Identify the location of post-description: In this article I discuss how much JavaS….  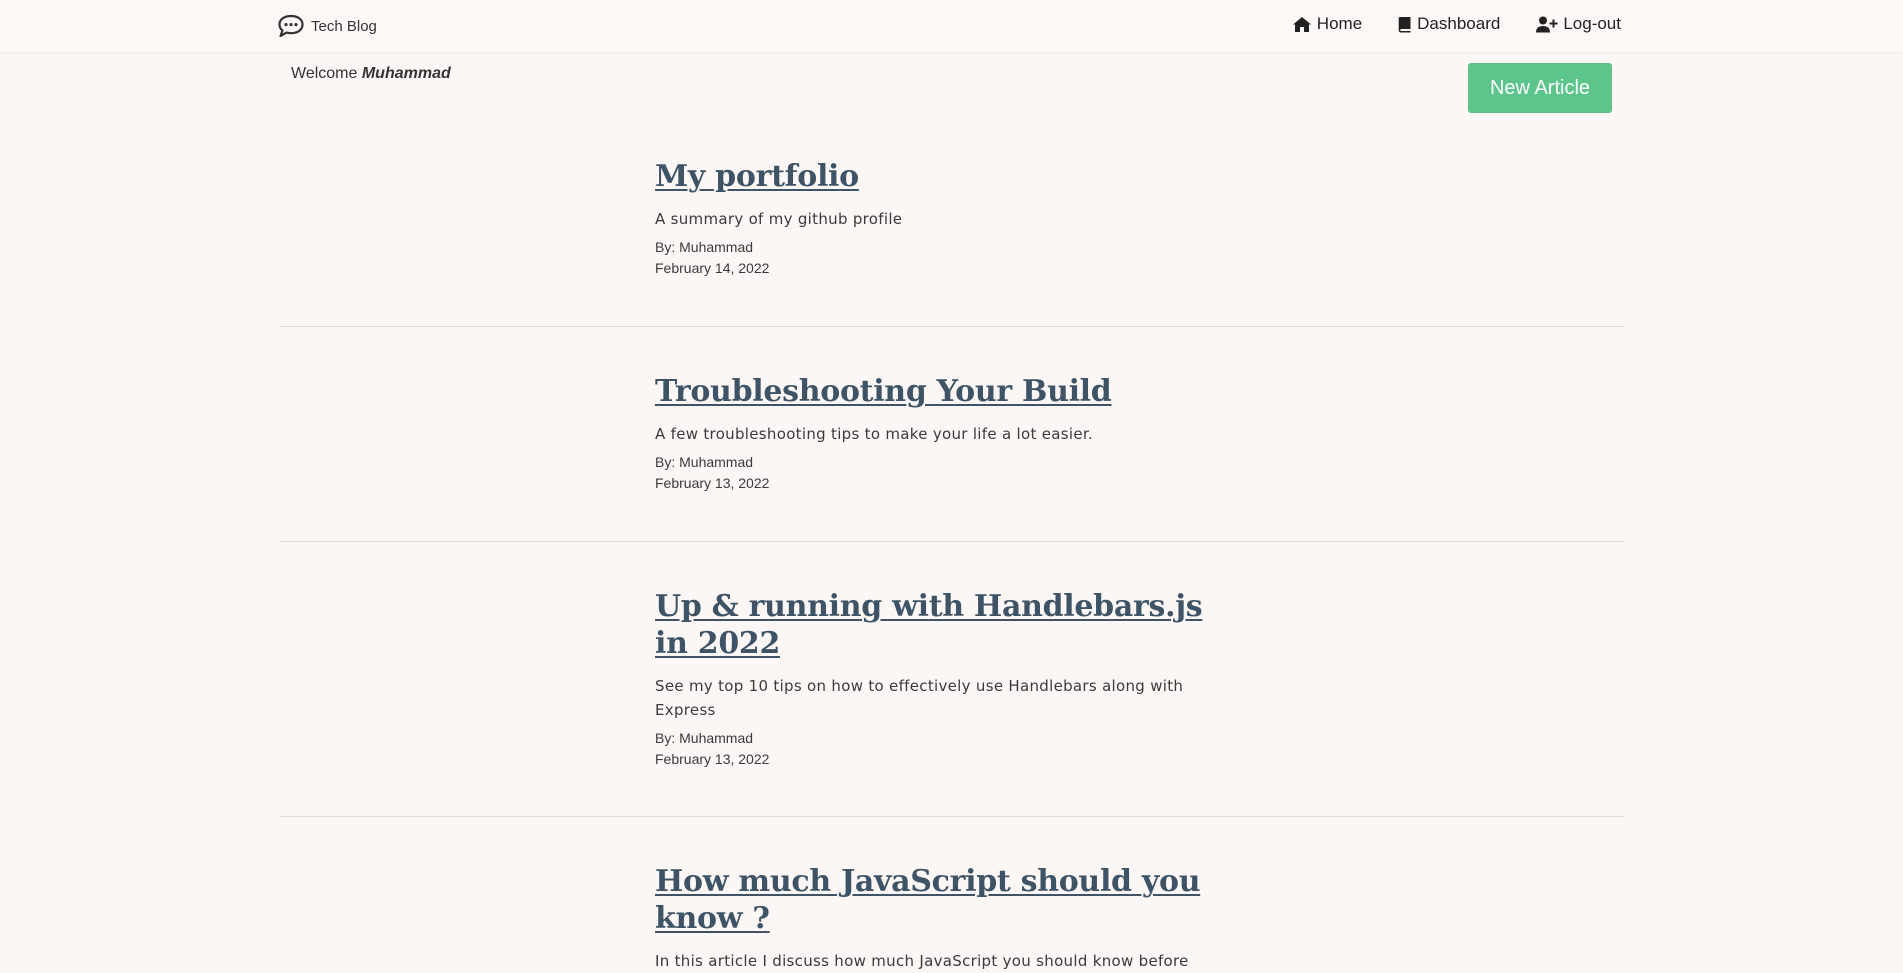
(922, 961).